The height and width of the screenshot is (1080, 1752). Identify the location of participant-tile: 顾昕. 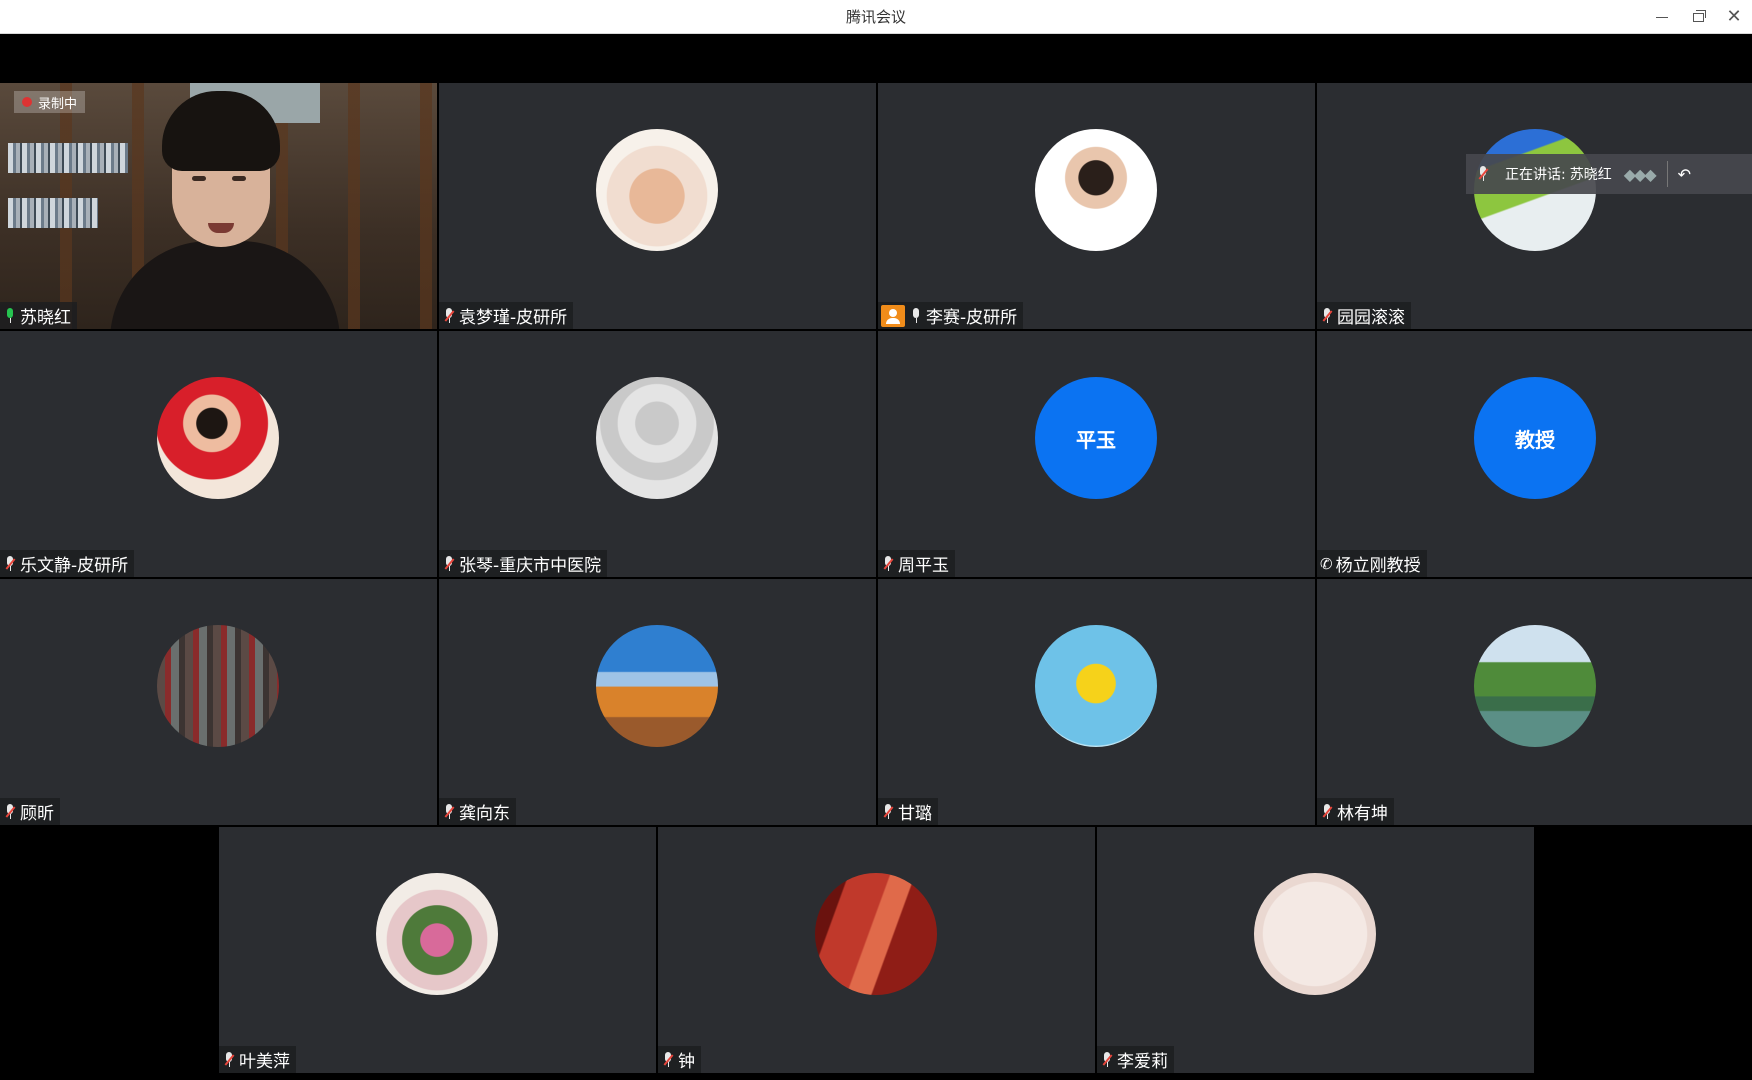
(218, 702).